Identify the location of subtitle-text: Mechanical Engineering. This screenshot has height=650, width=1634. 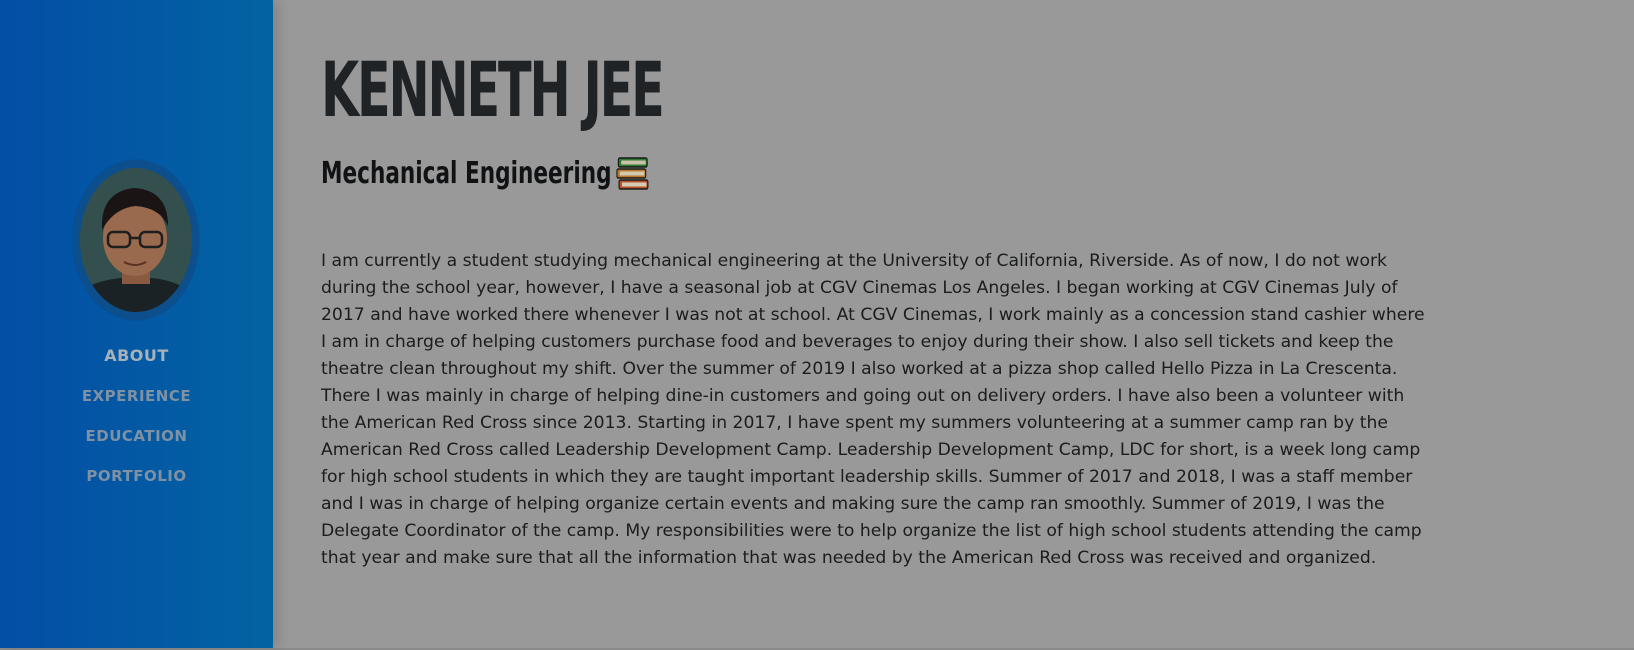
(466, 173).